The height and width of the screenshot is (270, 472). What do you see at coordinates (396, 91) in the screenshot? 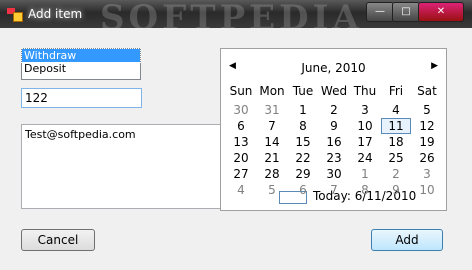
I see `weekday-header: Fri` at bounding box center [396, 91].